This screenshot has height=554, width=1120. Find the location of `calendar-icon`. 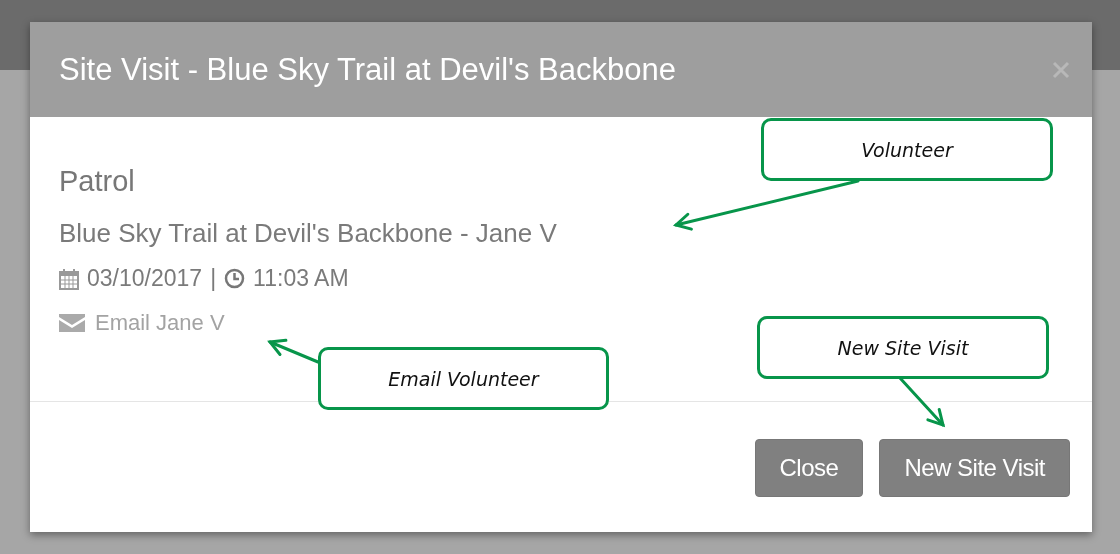

calendar-icon is located at coordinates (69, 278).